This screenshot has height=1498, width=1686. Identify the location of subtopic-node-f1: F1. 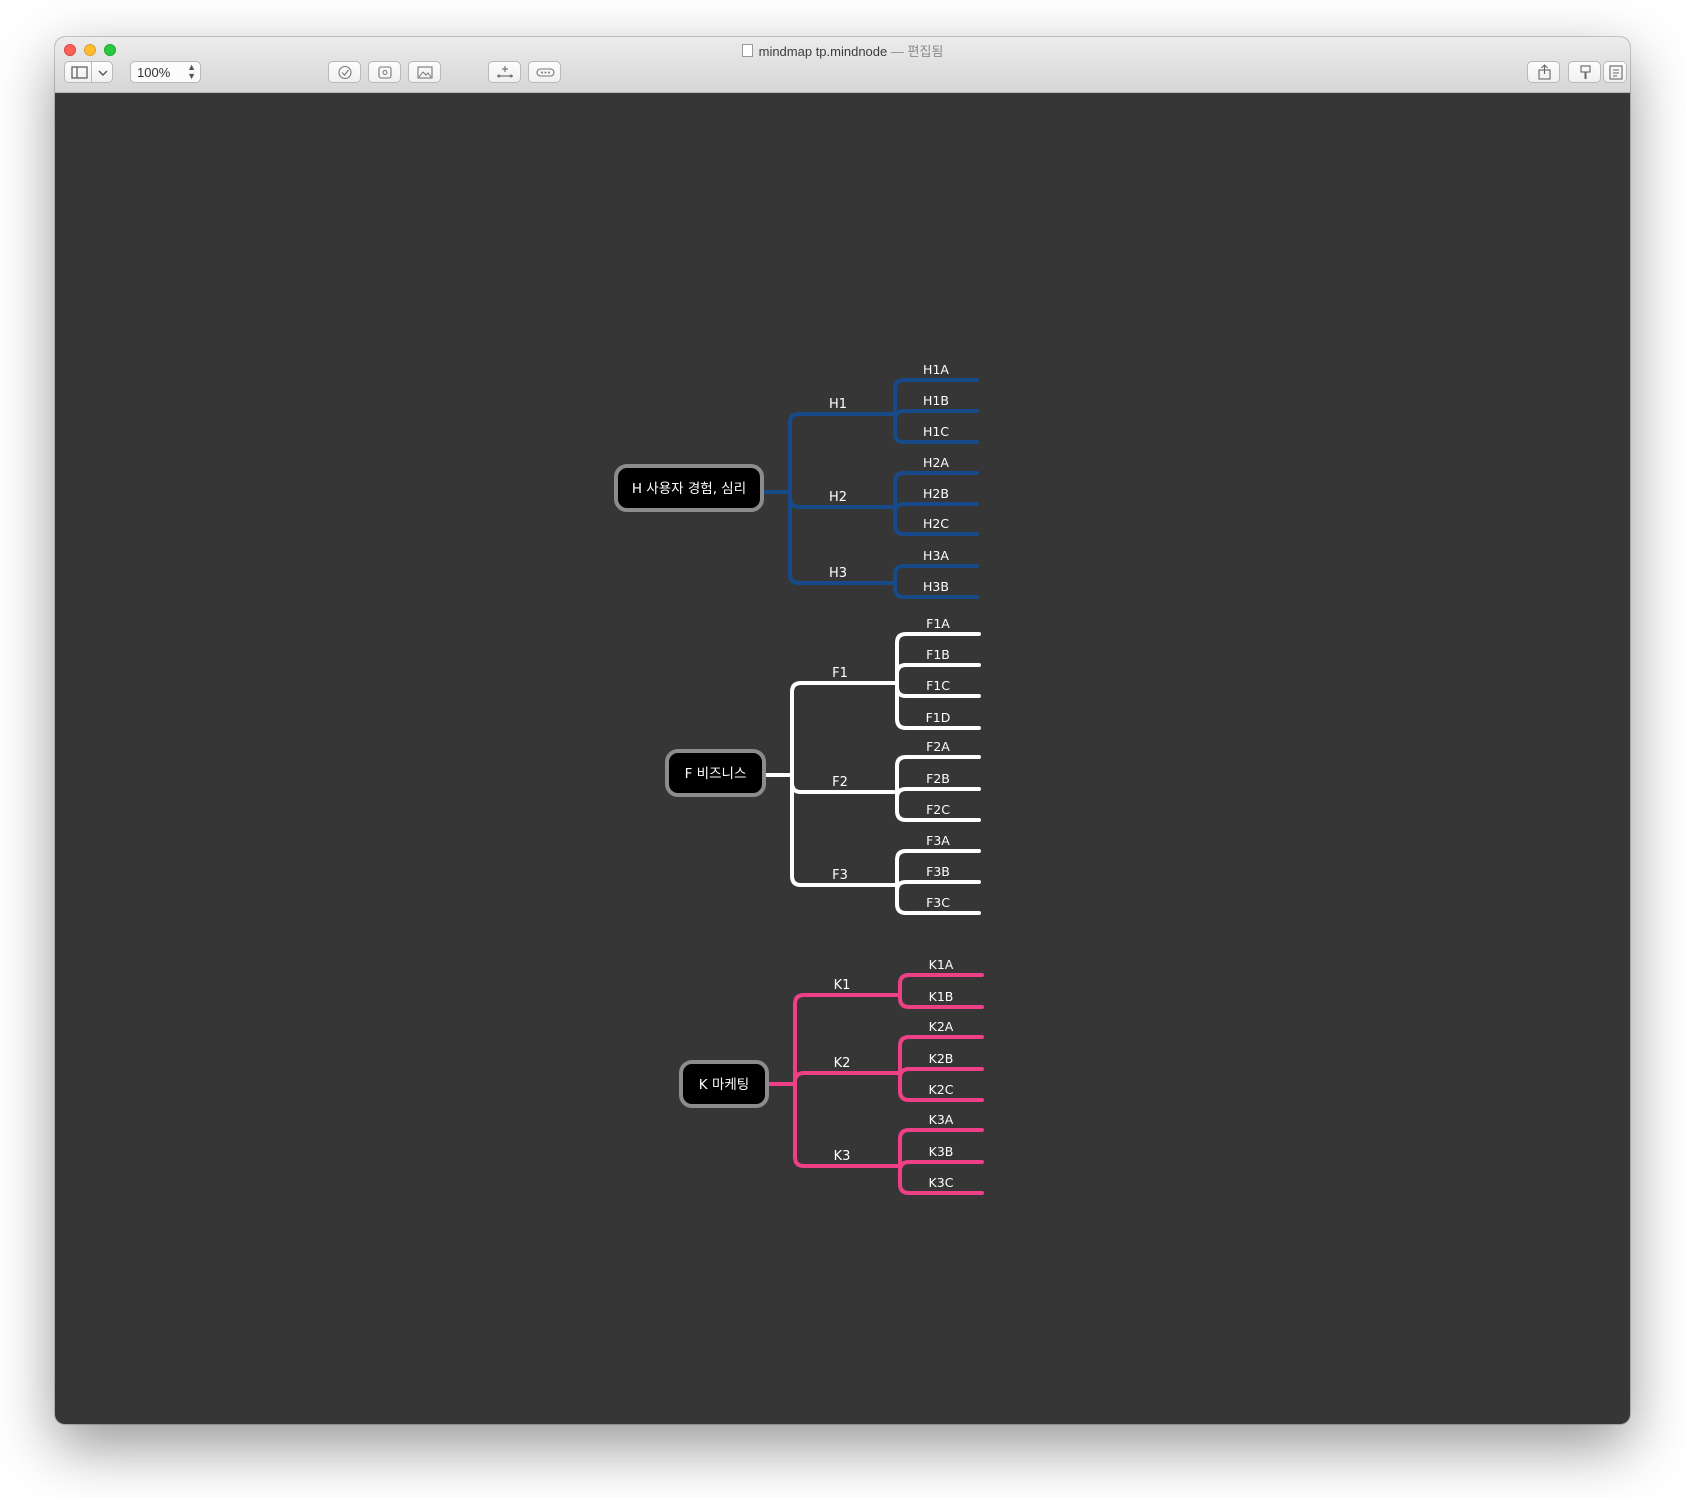
(840, 673).